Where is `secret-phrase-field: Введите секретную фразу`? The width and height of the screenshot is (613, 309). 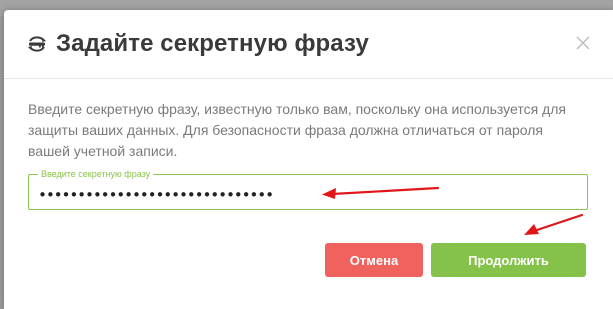
secret-phrase-field: Введите секретную фразу is located at coordinates (308, 189).